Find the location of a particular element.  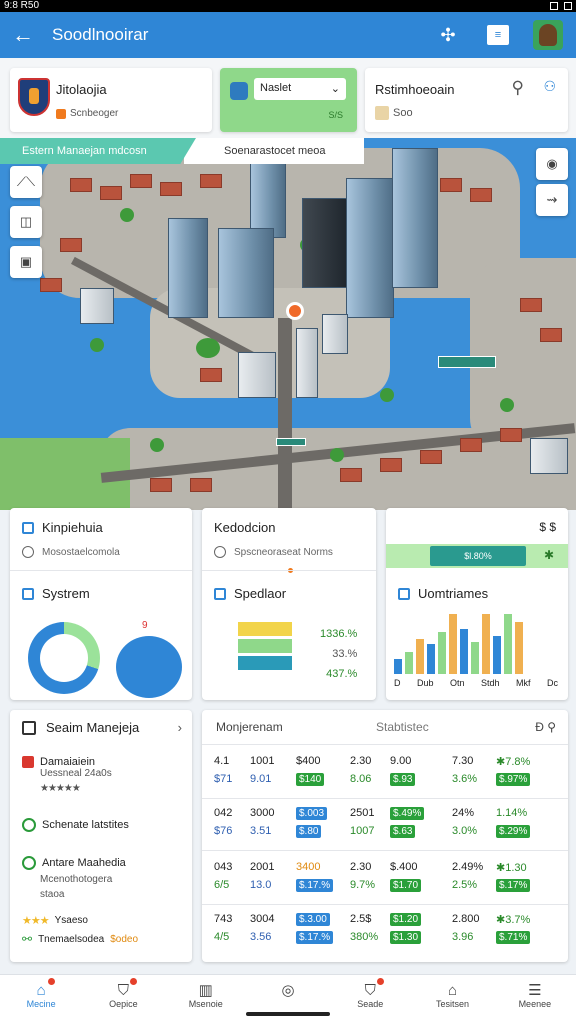

recommendation-card: Rstimhoeoain ⚲ ⚇ Soo is located at coordinates (466, 100).